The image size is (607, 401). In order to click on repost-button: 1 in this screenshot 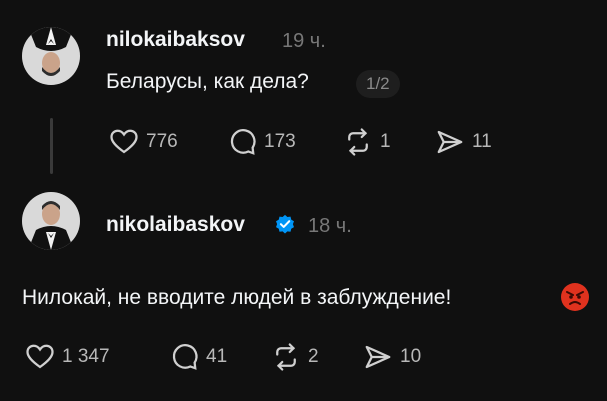, I will do `click(366, 142)`.